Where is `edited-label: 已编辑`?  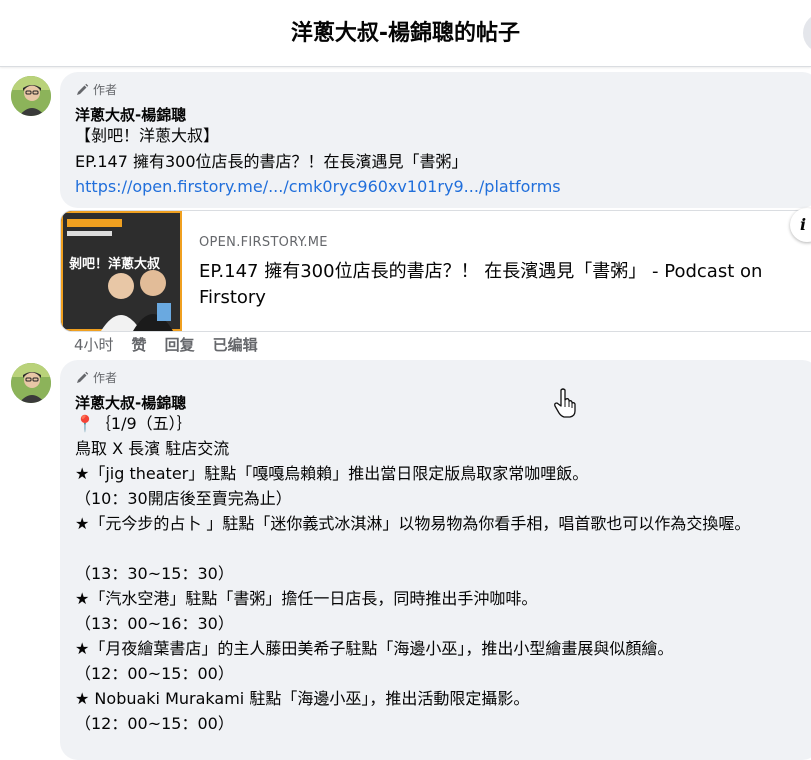
edited-label: 已编辑 is located at coordinates (235, 344).